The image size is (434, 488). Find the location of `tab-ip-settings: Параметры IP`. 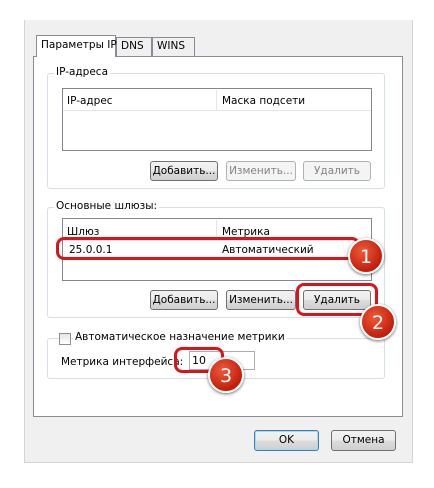

tab-ip-settings: Параметры IP is located at coordinates (76, 46).